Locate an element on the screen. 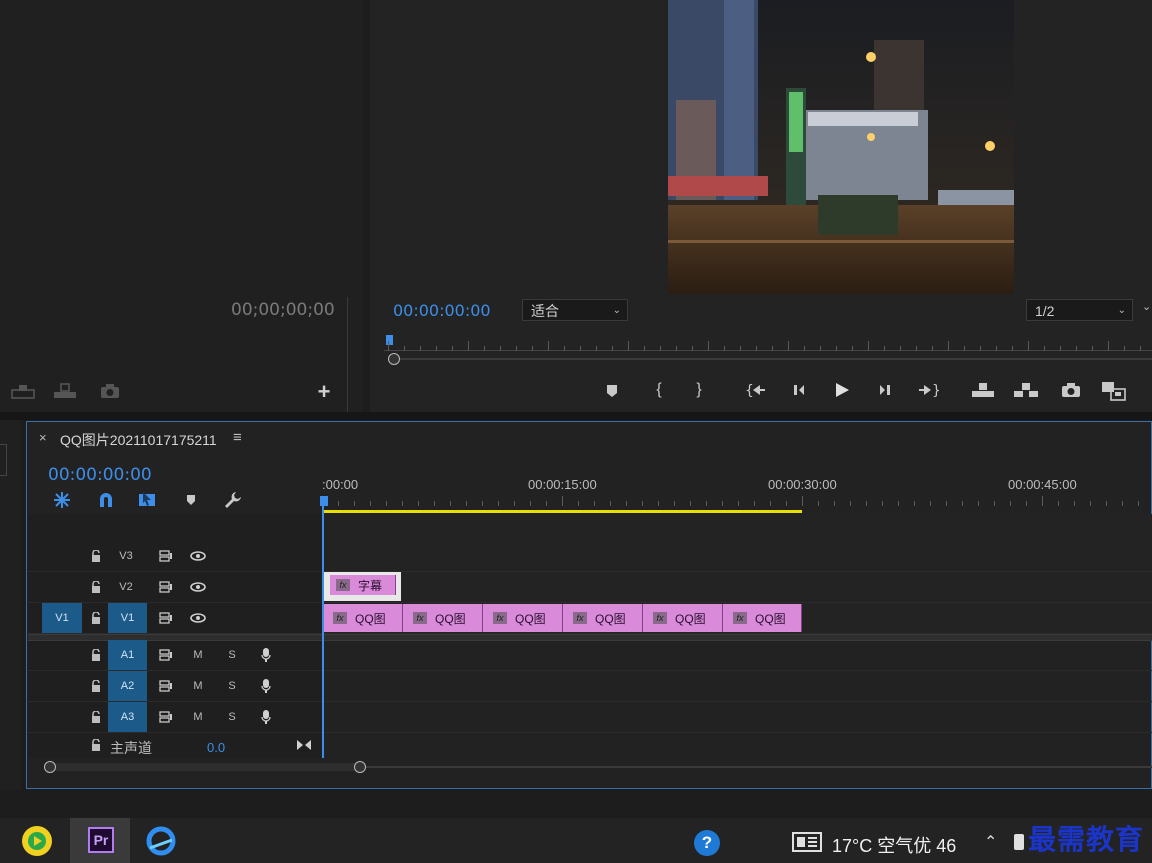  premiere-app-button: Pr is located at coordinates (100, 840).